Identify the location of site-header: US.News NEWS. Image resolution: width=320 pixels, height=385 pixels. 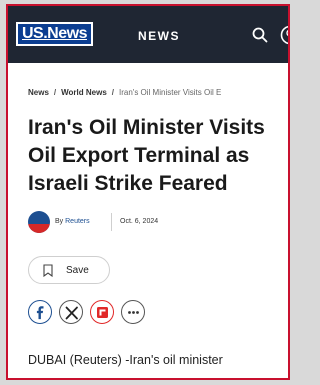
(148, 34).